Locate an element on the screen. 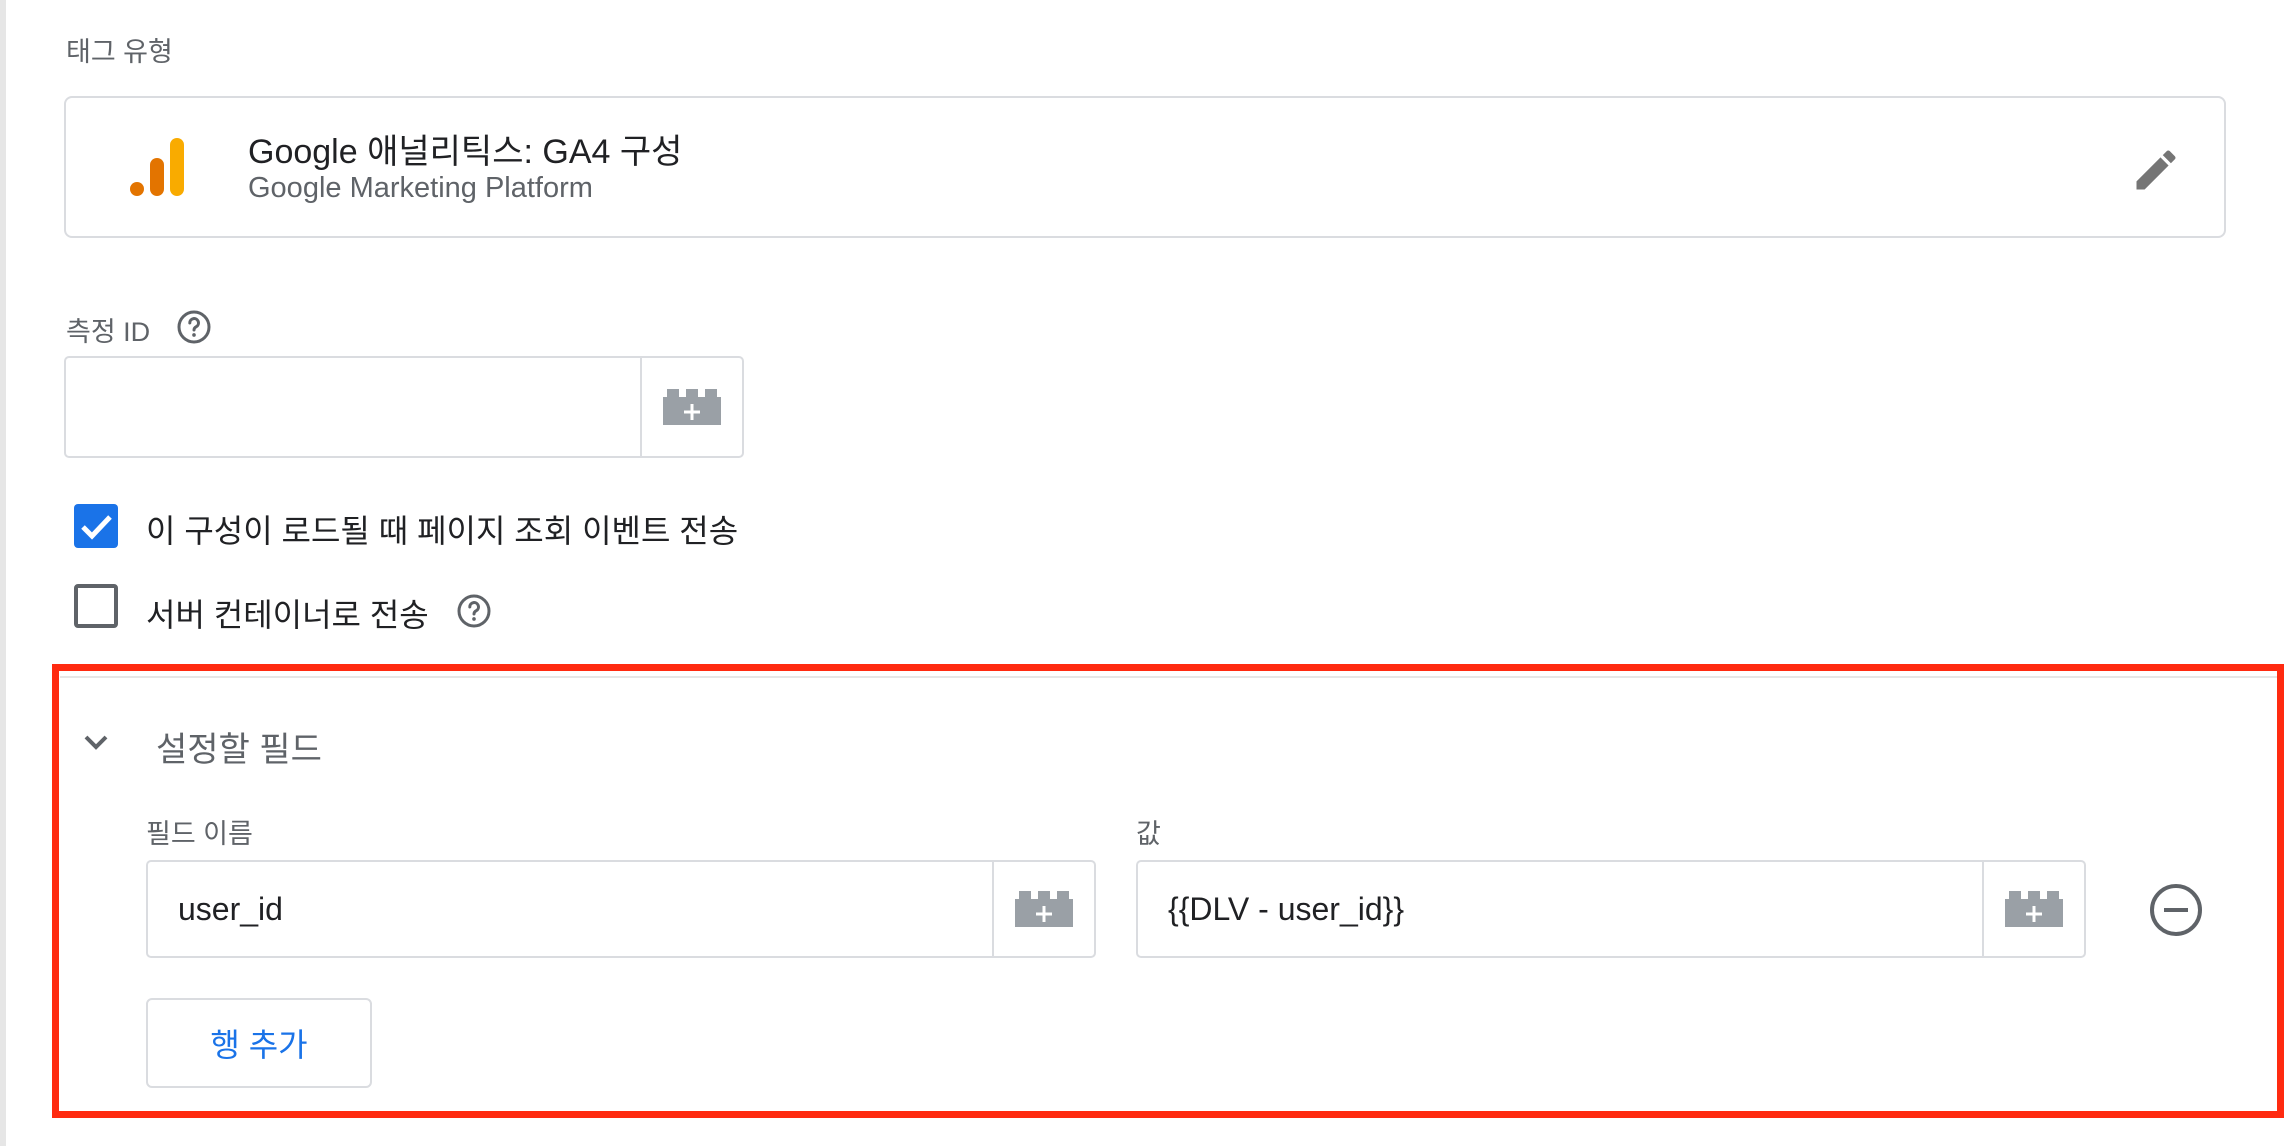  server-container-checkbox-label: 서버 컨테이너로 전송 is located at coordinates (287, 615).